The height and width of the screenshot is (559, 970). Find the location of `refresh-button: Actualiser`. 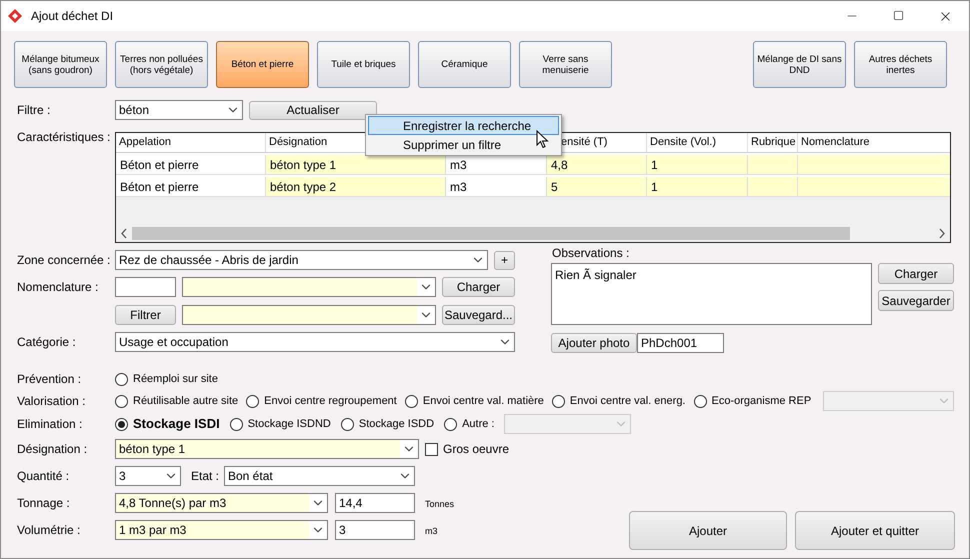

refresh-button: Actualiser is located at coordinates (313, 110).